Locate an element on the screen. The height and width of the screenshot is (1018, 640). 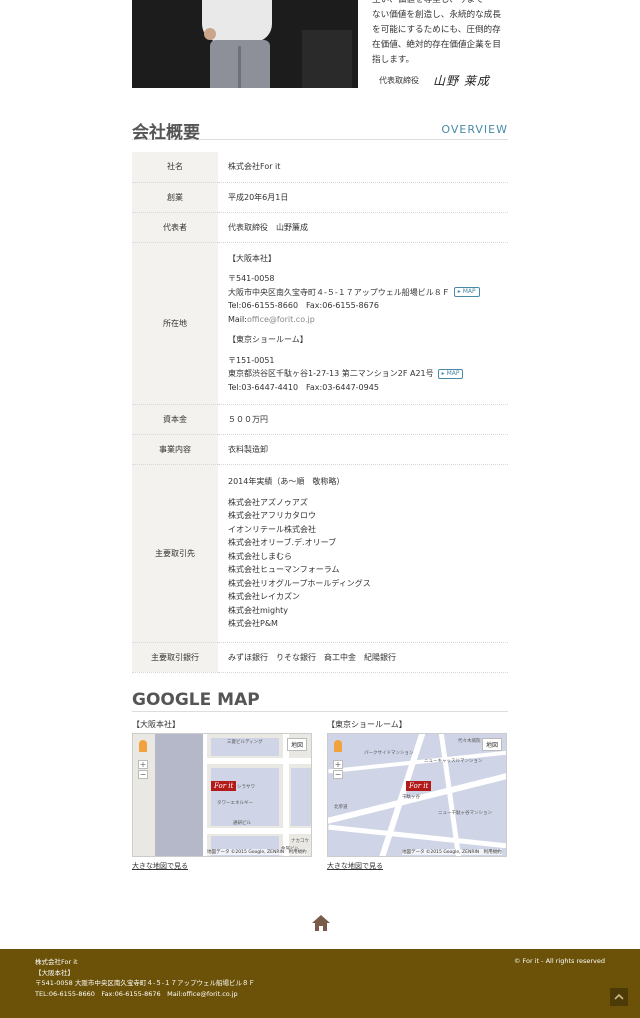
table-row: 代表者 代表取締役 山野簾成 is located at coordinates (320, 227).